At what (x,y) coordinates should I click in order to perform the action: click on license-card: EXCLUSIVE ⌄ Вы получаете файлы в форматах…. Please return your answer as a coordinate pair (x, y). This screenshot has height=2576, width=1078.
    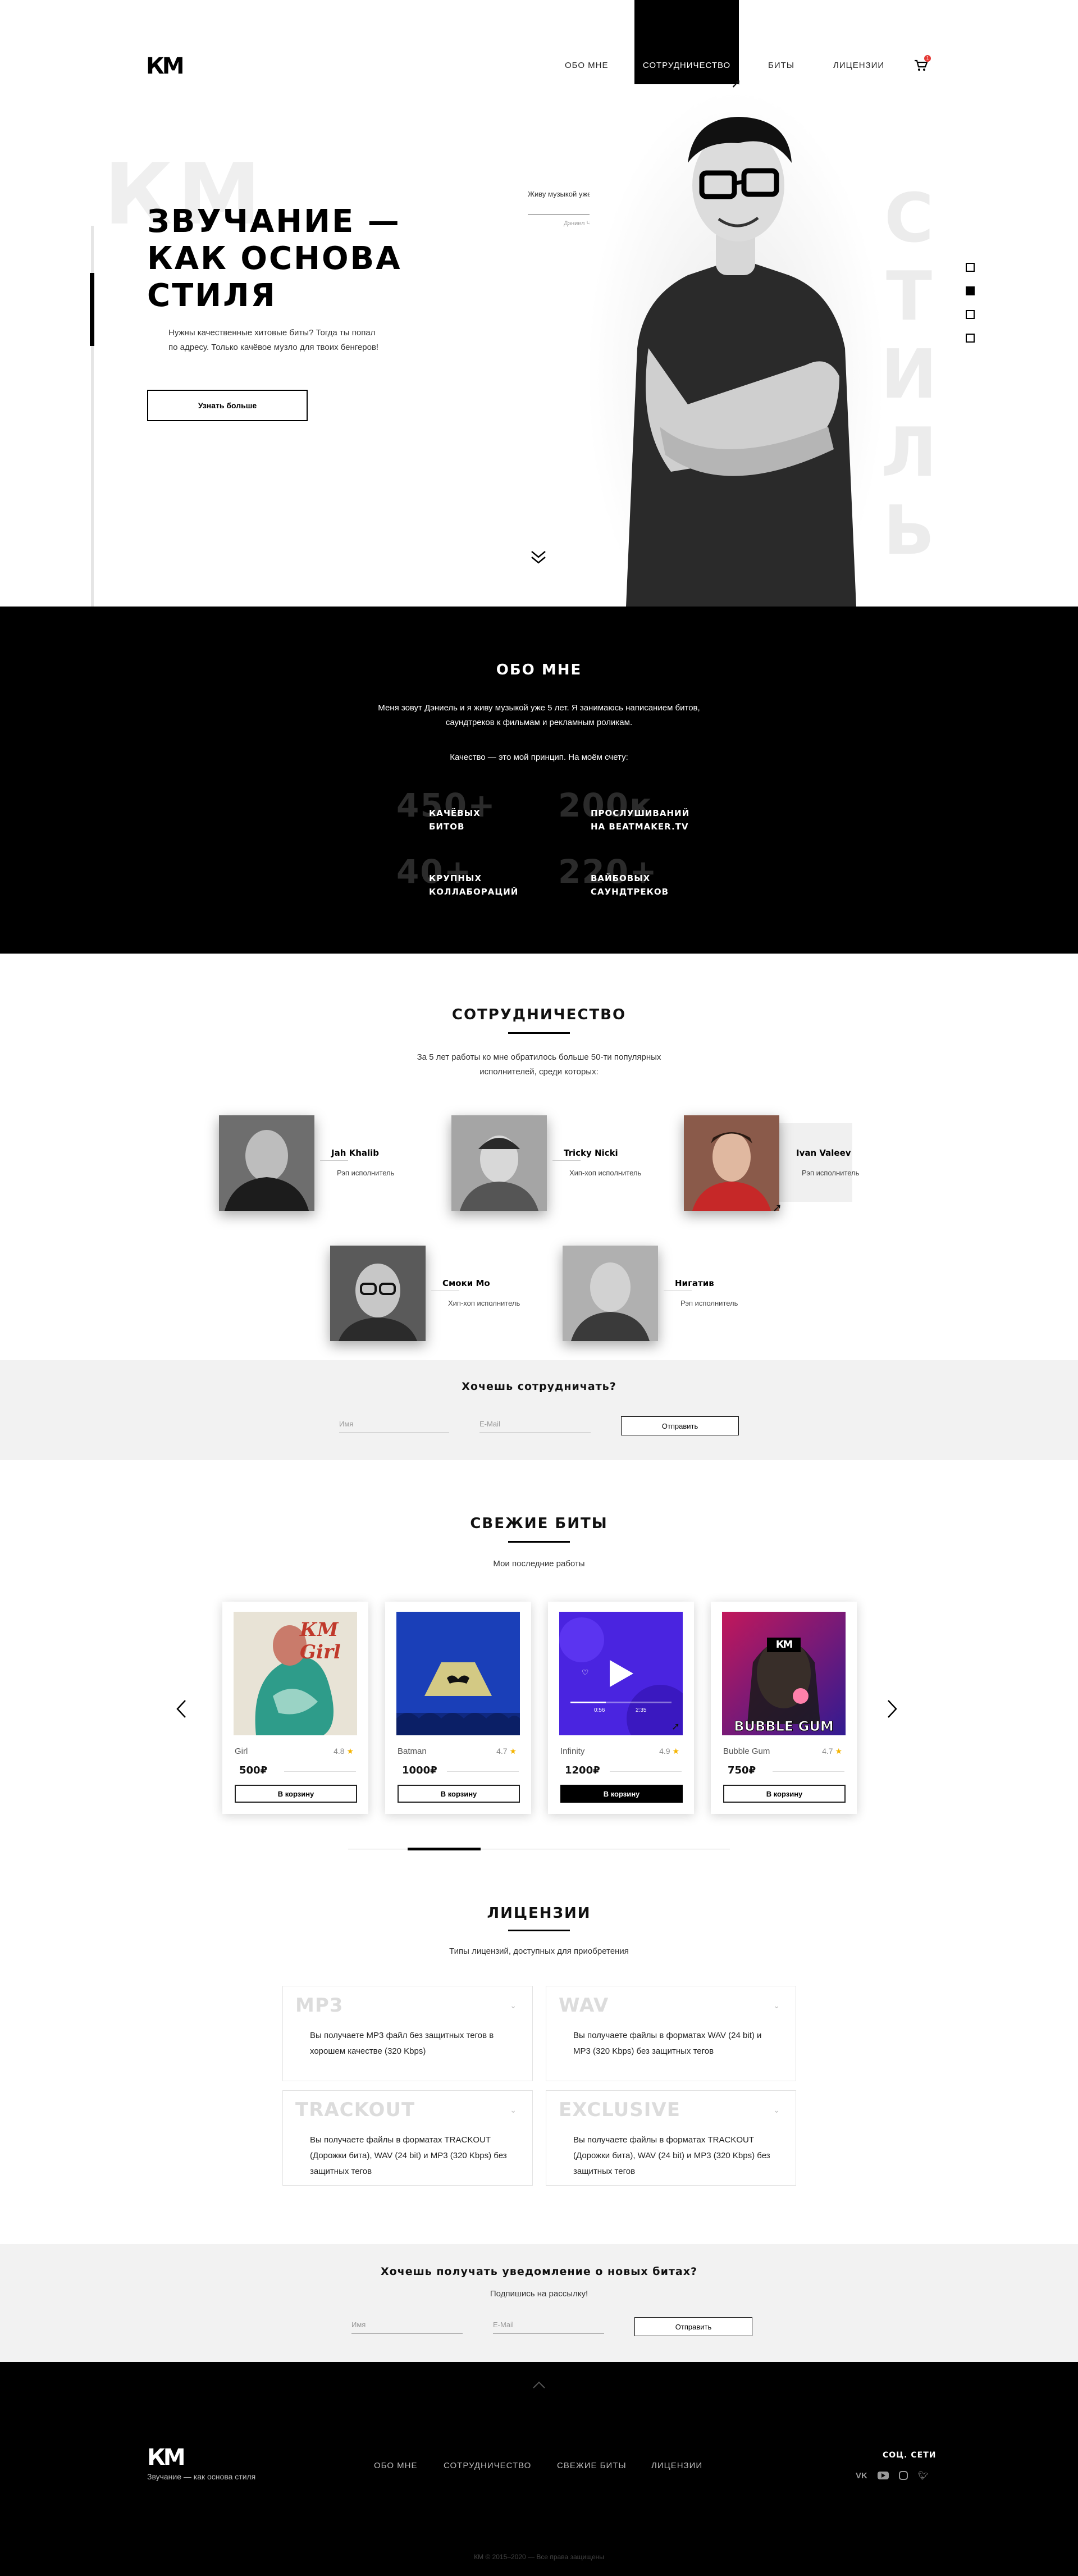
    Looking at the image, I should click on (671, 2138).